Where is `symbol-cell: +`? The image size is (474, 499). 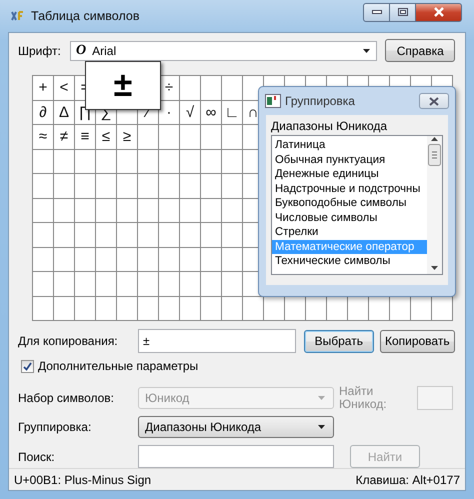 symbol-cell: + is located at coordinates (43, 88).